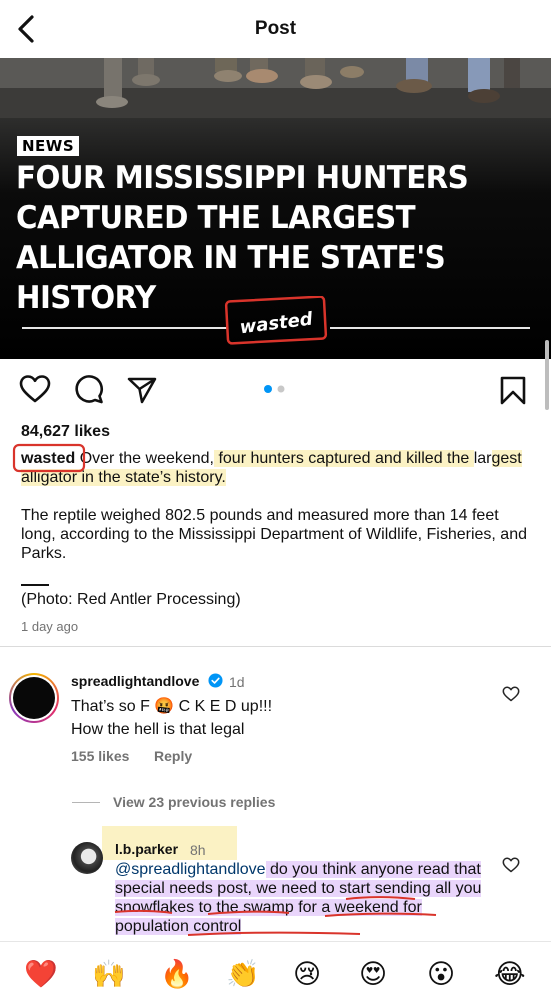 This screenshot has height=1000, width=551. I want to click on top-bar: Post, so click(275, 29).